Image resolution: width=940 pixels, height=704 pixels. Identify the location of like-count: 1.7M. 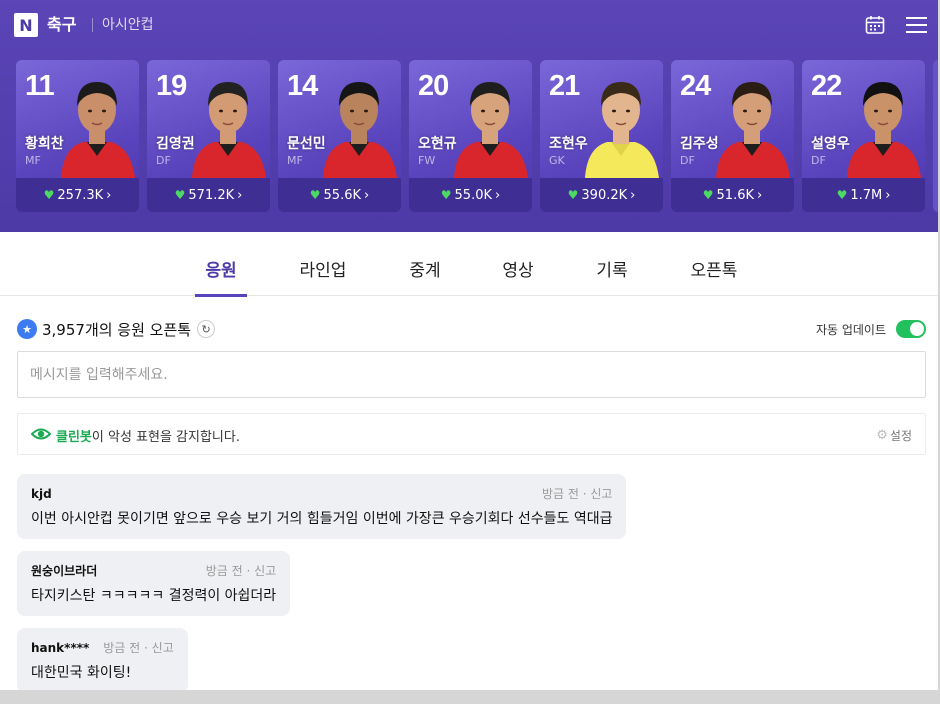
(866, 195).